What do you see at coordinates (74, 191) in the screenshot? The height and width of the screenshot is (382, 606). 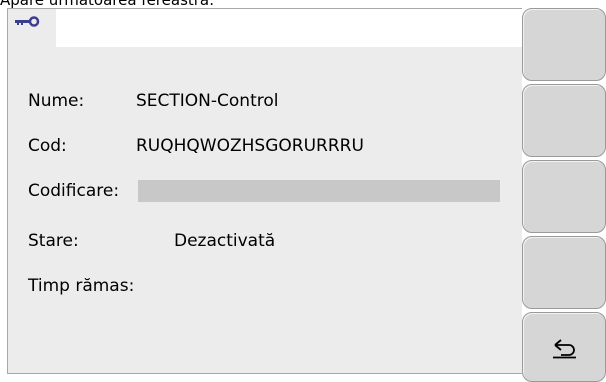 I see `encoding-label: Codificare:` at bounding box center [74, 191].